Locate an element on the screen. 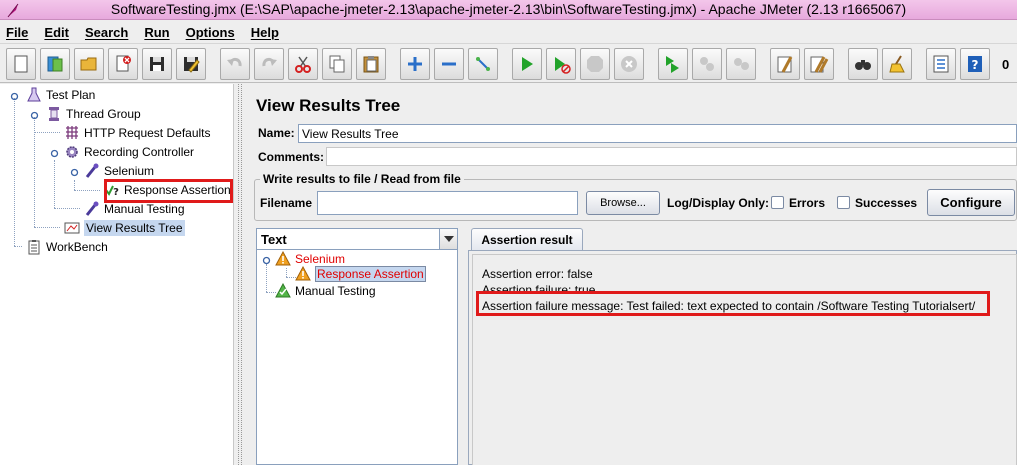  toolbar: ? 0 is located at coordinates (508, 63).